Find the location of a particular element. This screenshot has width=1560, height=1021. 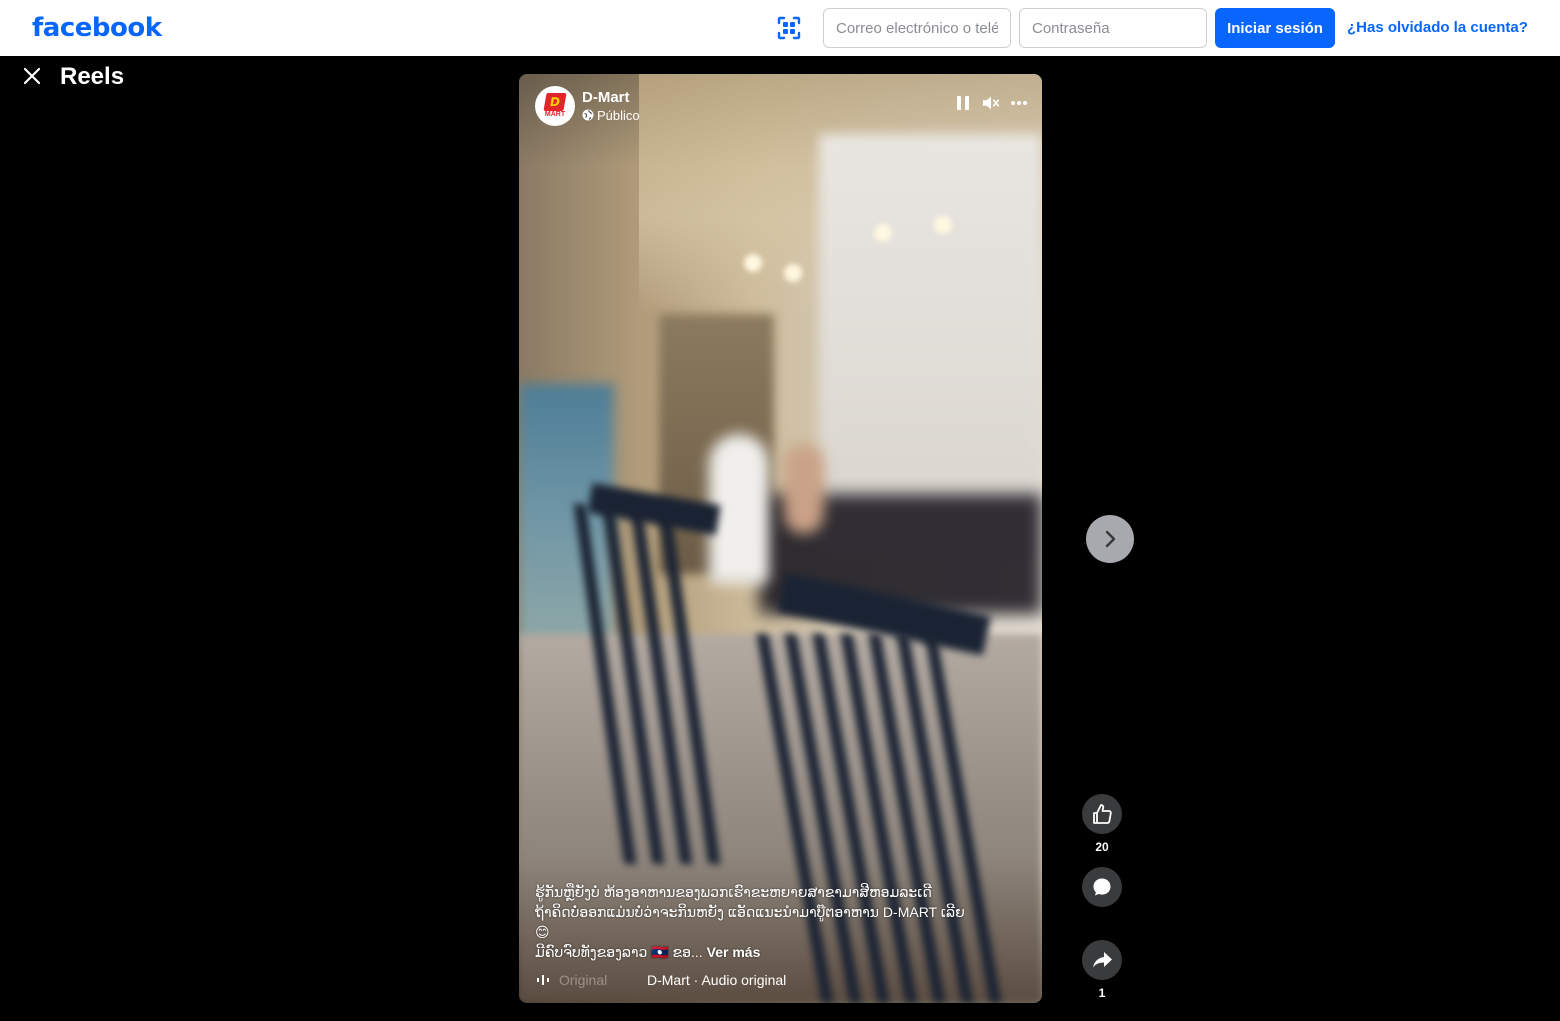

chevron-right-icon is located at coordinates (1110, 539).